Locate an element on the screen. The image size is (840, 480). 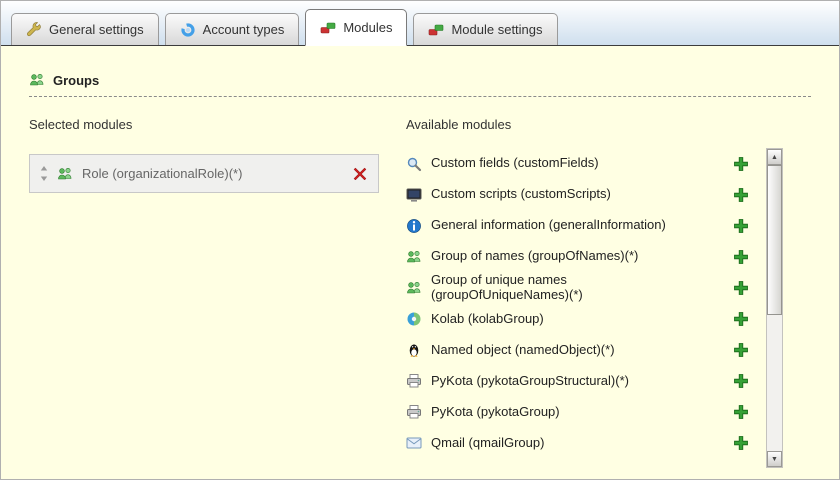
drag-handle-icon is located at coordinates (44, 173).